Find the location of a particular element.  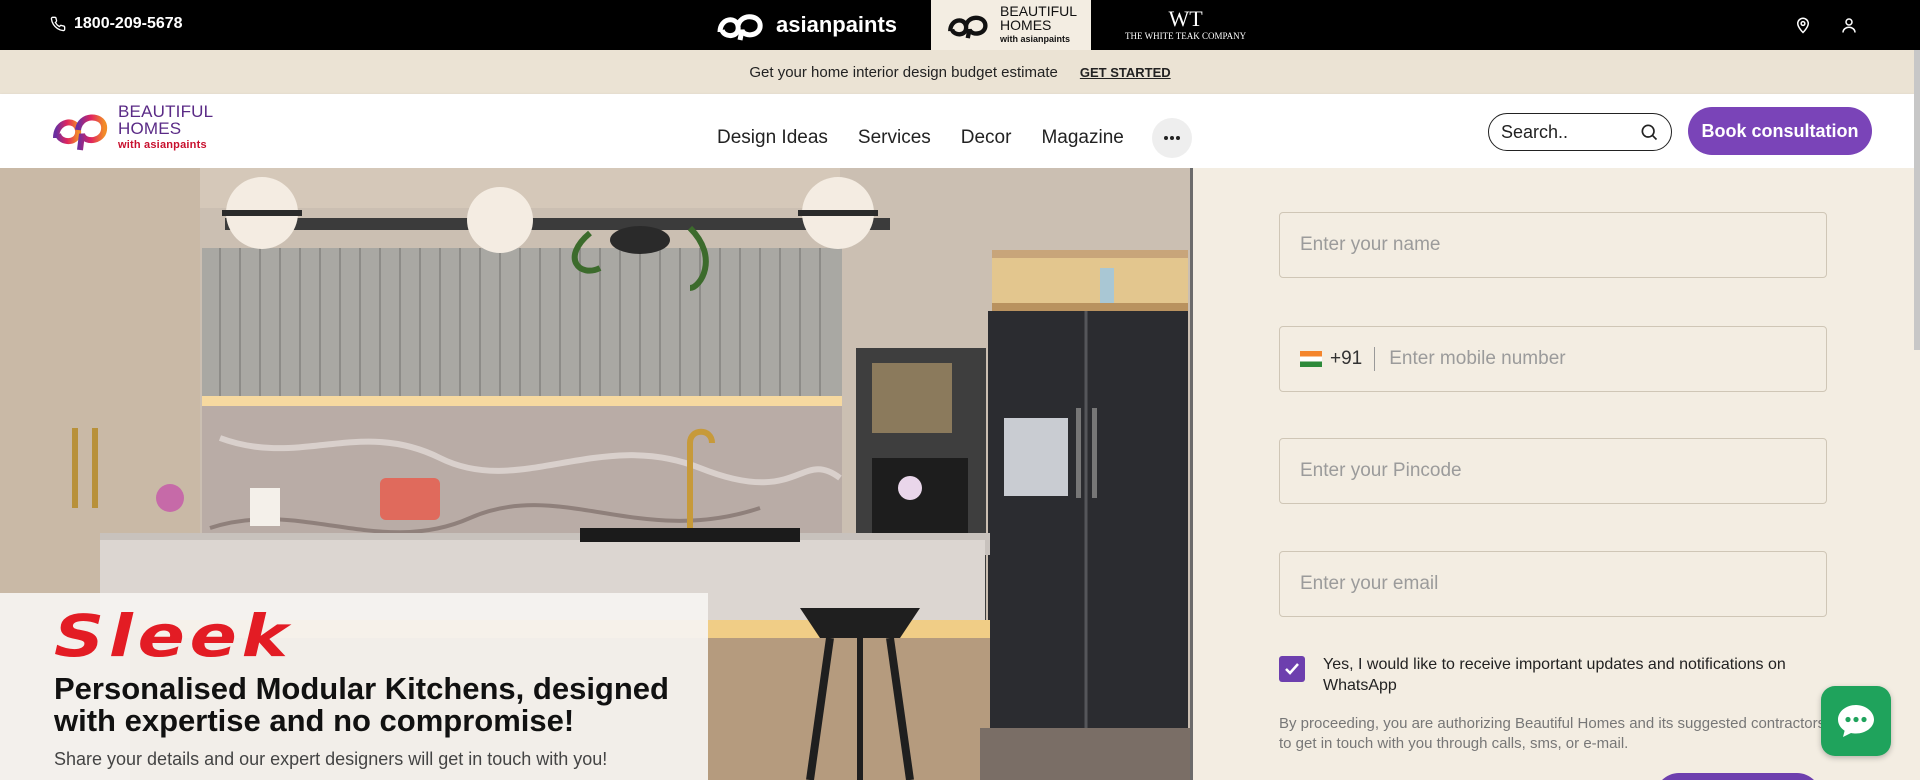

location-pin-icon is located at coordinates (1803, 25).